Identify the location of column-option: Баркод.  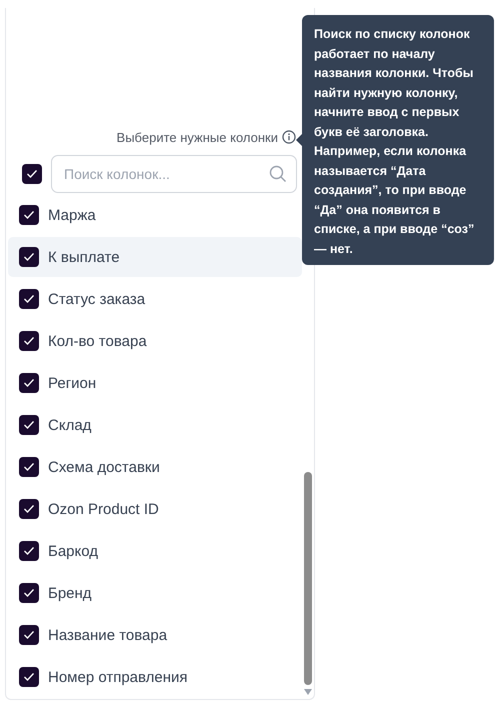
(155, 551).